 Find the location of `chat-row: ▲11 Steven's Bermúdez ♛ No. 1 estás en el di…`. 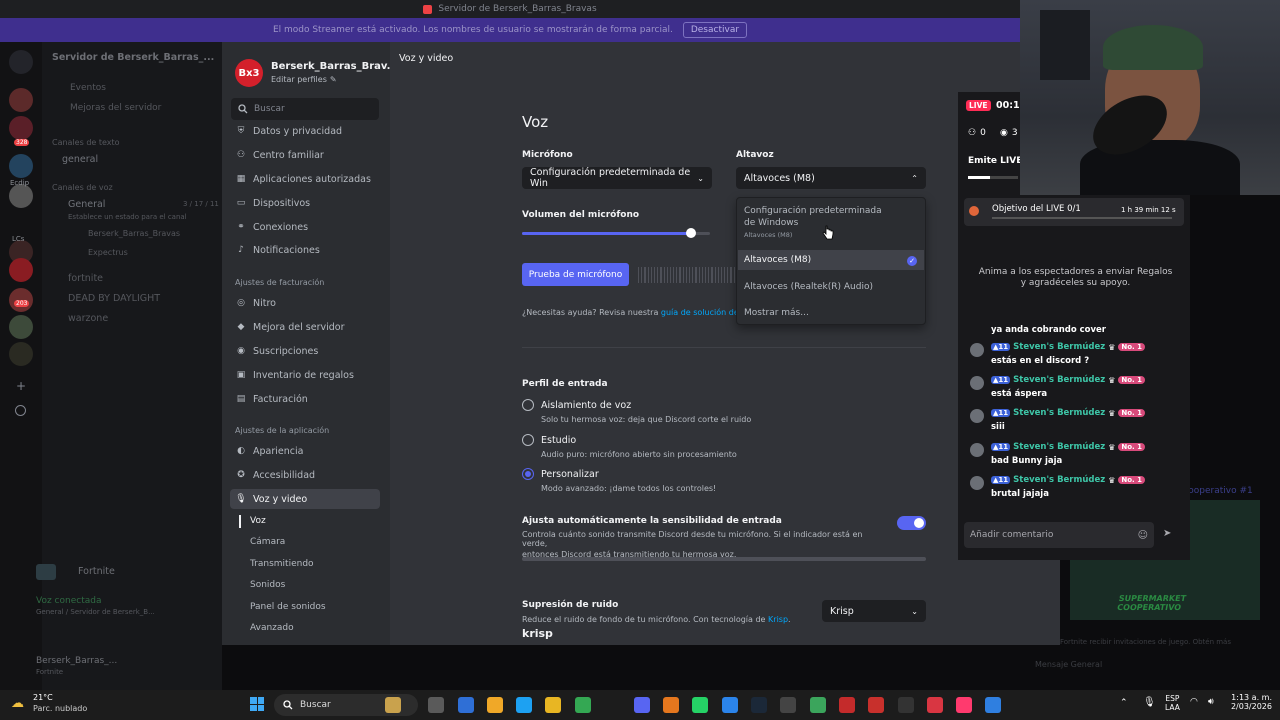

chat-row: ▲11 Steven's Bermúdez ♛ No. 1 estás en el di… is located at coordinates (1077, 357).